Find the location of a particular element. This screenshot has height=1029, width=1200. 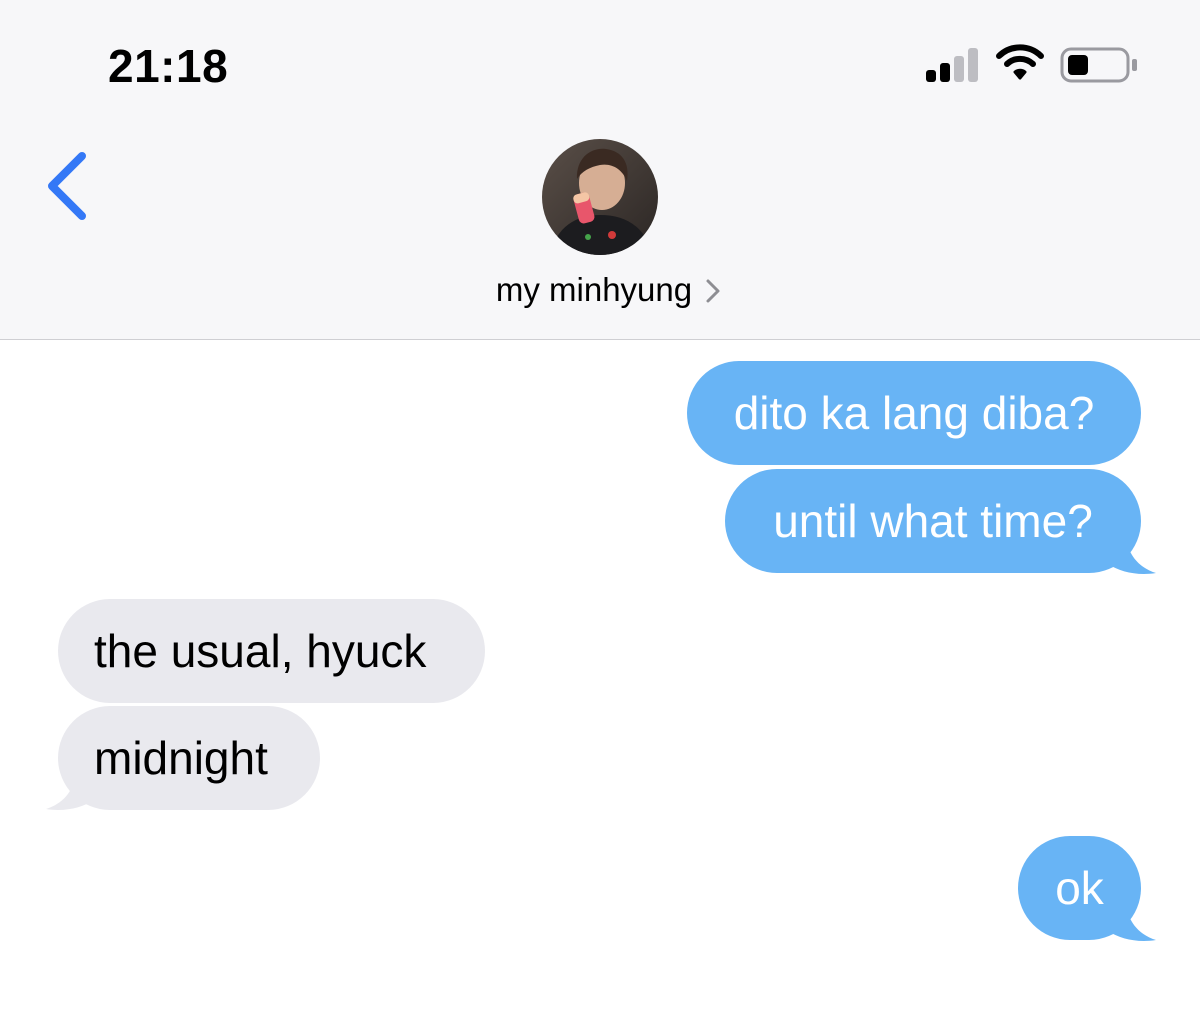

contact-name: my minhyung is located at coordinates (594, 289).